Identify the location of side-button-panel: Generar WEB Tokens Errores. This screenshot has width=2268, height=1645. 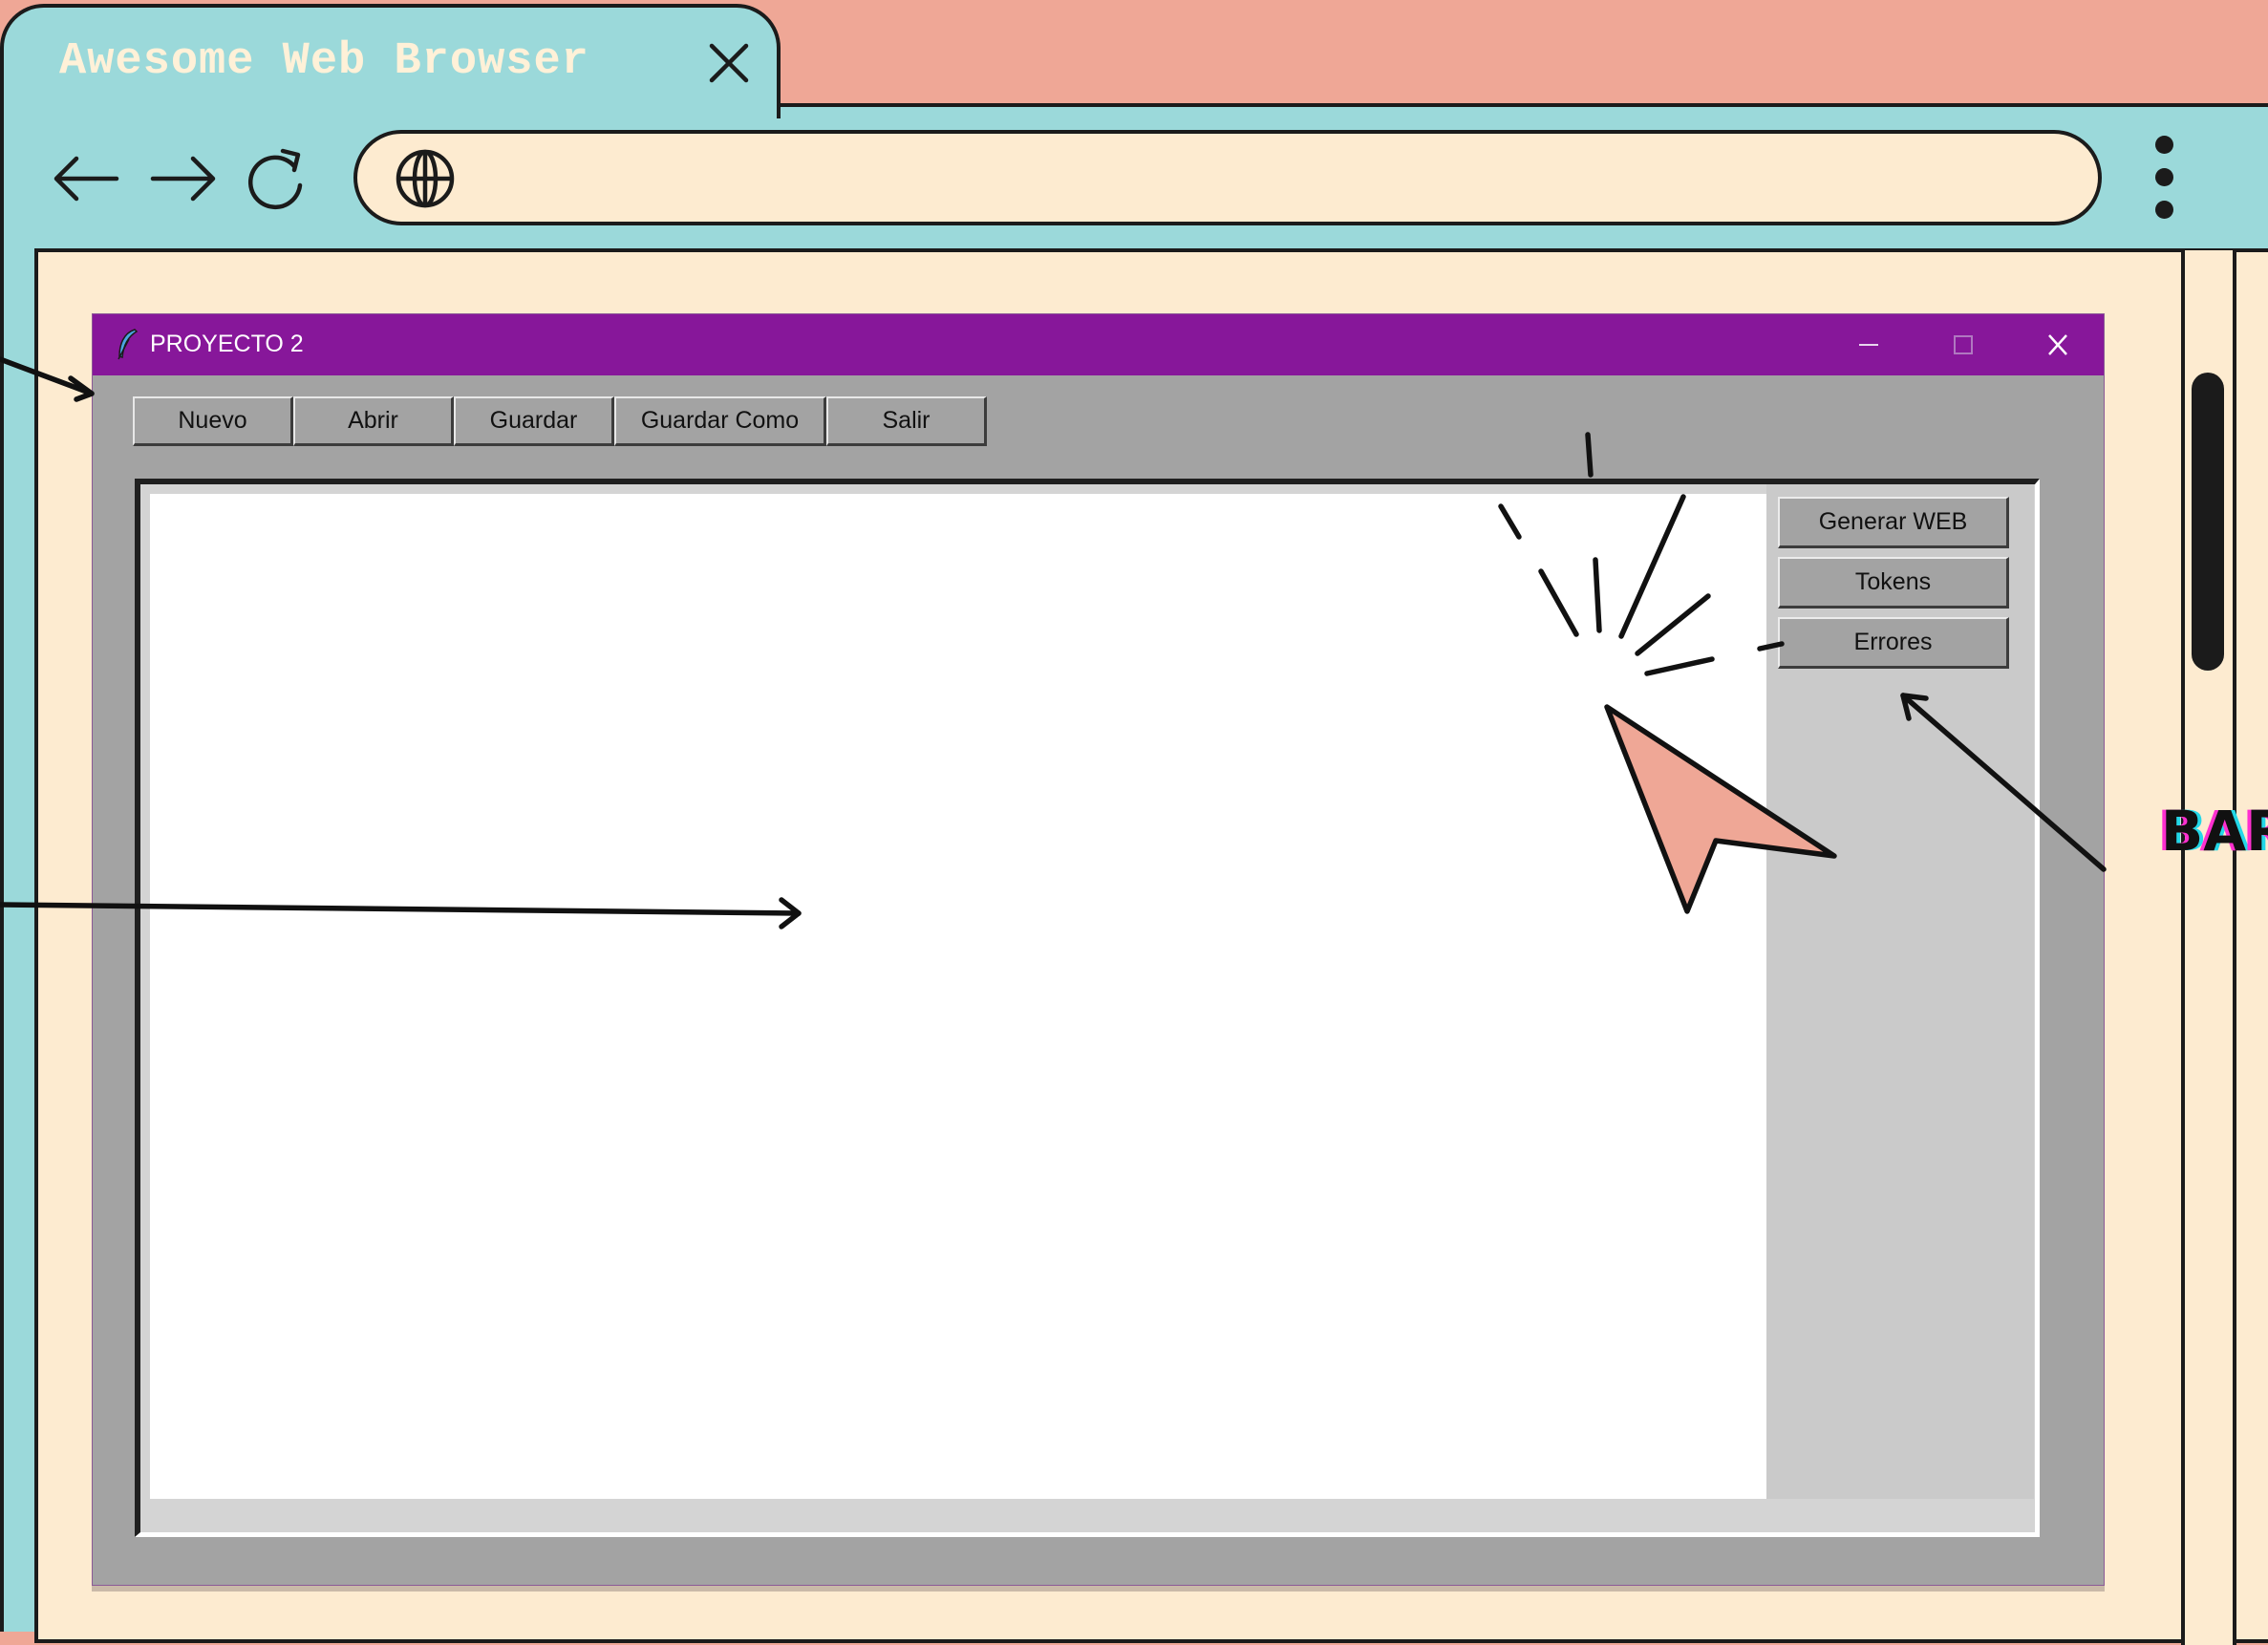
(1900, 991).